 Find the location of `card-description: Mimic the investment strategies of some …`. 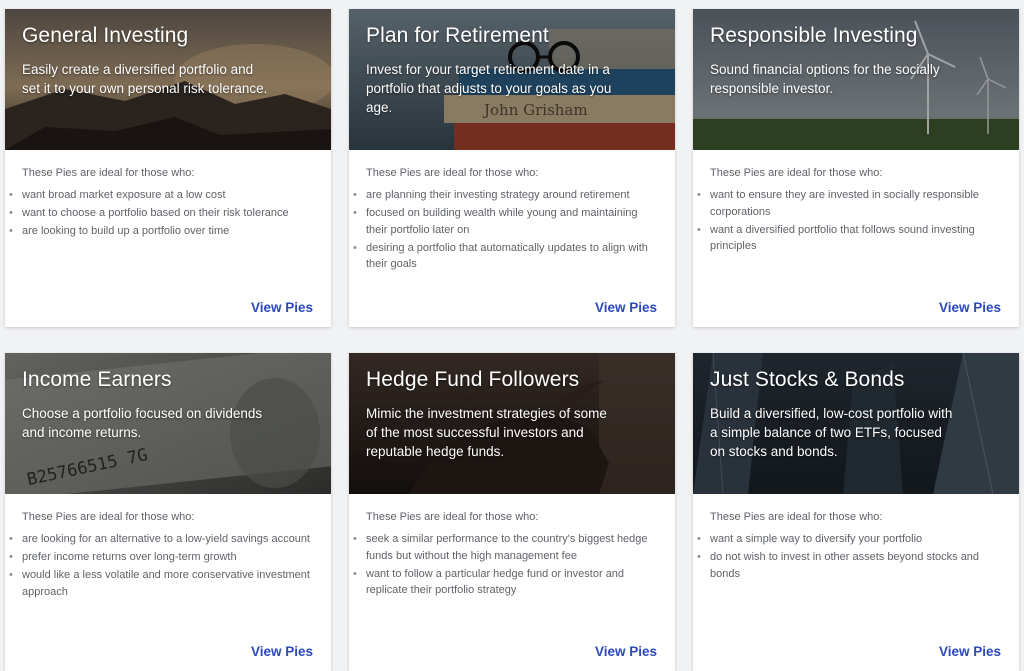

card-description: Mimic the investment strategies of some … is located at coordinates (486, 432).